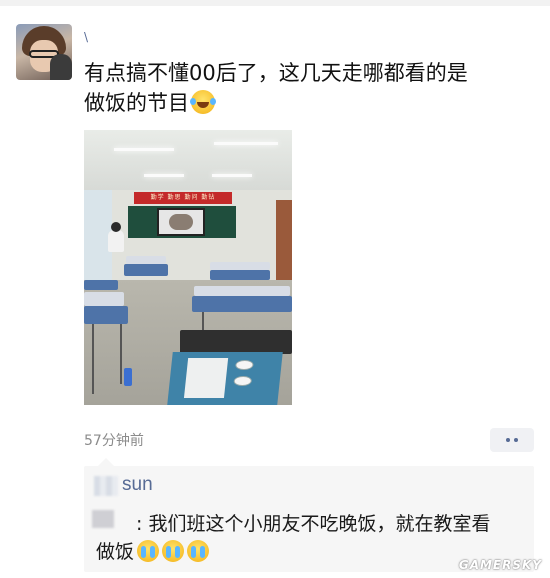 The height and width of the screenshot is (578, 550). Describe the element at coordinates (44, 52) in the screenshot. I see `avatar` at that location.